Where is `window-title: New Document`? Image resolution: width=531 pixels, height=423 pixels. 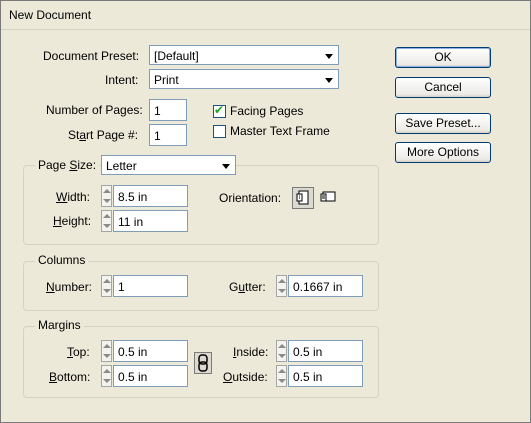
window-title: New Document is located at coordinates (50, 15).